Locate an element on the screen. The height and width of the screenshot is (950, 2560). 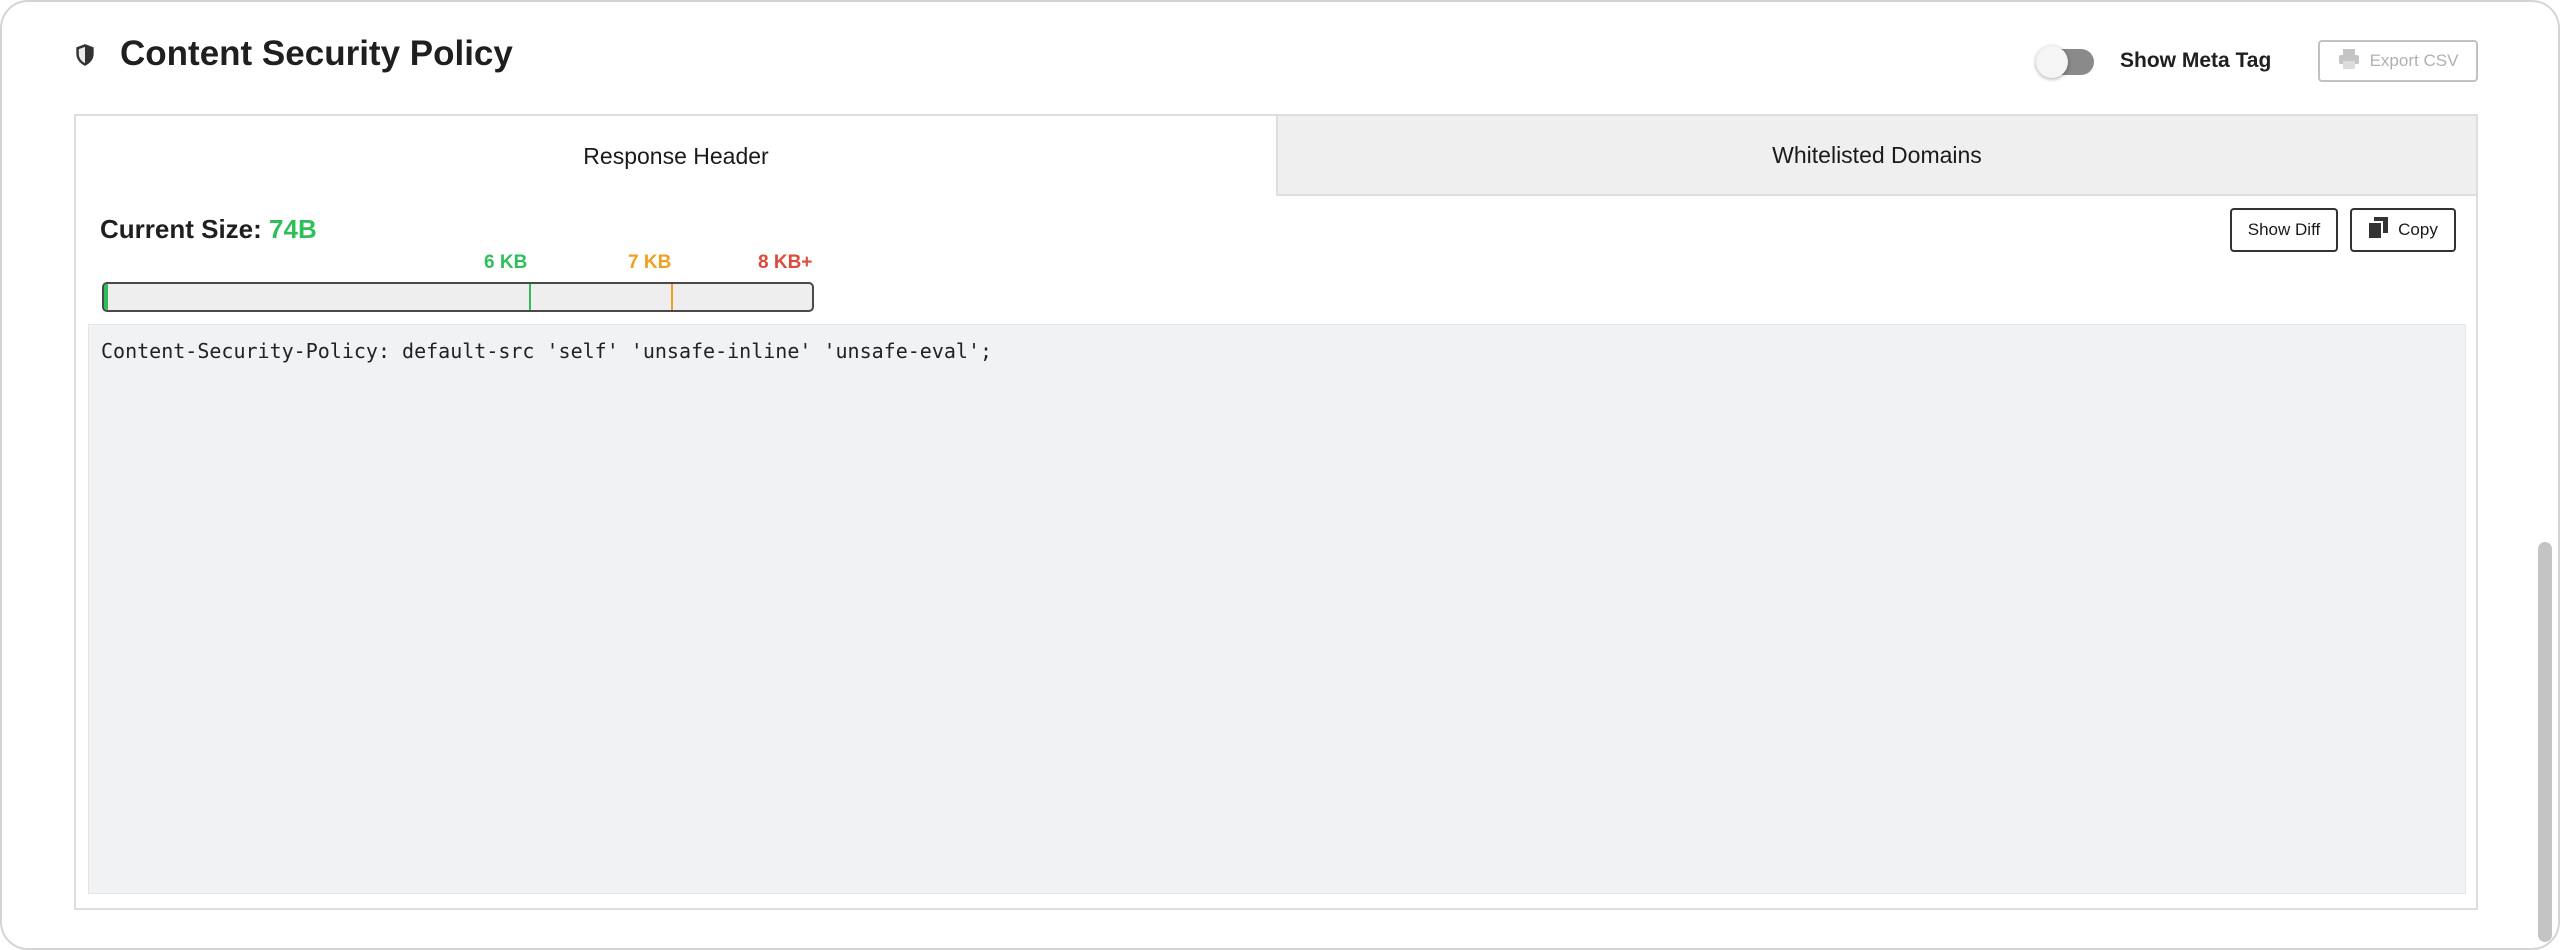
tab-bar: Response Header Whitelisted Domains is located at coordinates (1276, 156).